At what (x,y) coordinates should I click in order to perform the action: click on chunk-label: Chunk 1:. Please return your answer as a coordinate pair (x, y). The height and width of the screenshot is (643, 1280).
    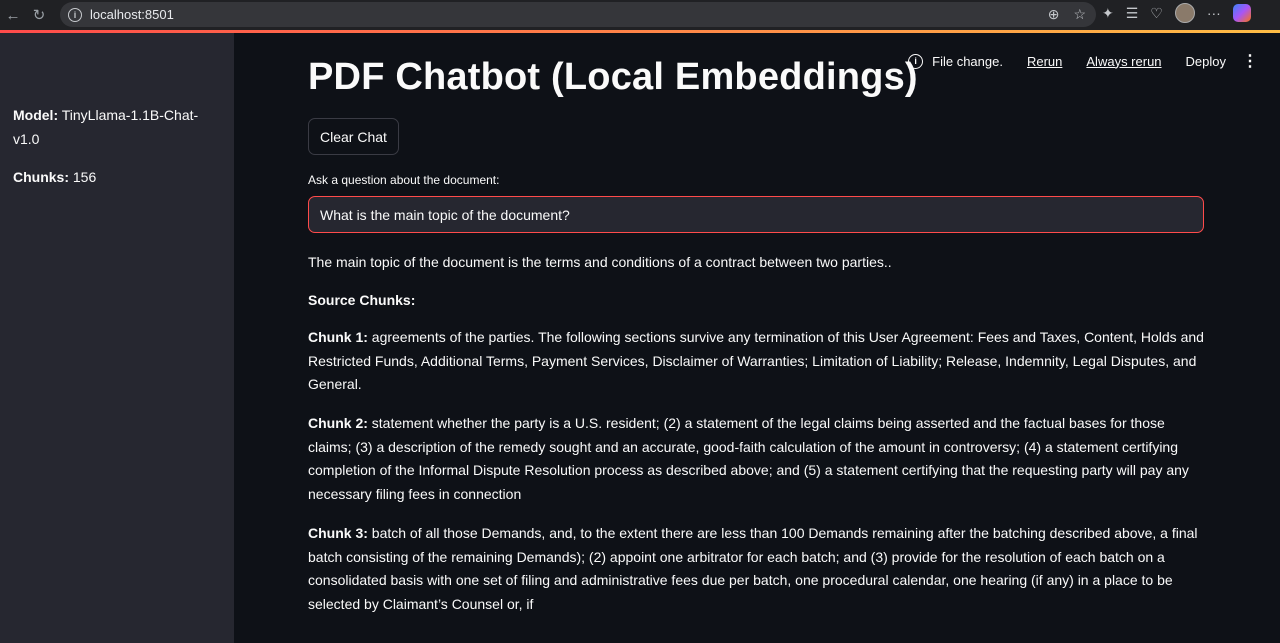
    Looking at the image, I should click on (338, 337).